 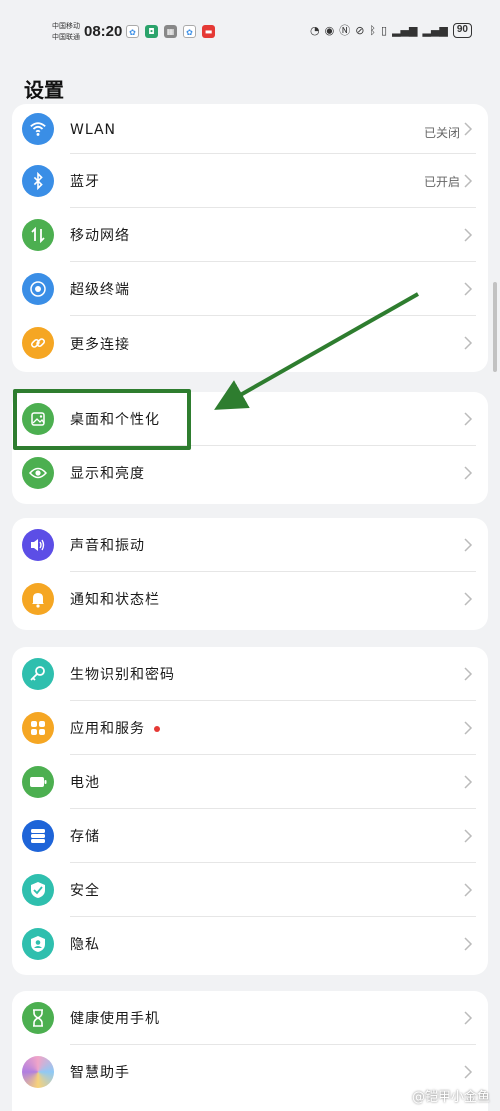 What do you see at coordinates (450, 1097) in the screenshot?
I see `watermark: @铠甲小金鱼` at bounding box center [450, 1097].